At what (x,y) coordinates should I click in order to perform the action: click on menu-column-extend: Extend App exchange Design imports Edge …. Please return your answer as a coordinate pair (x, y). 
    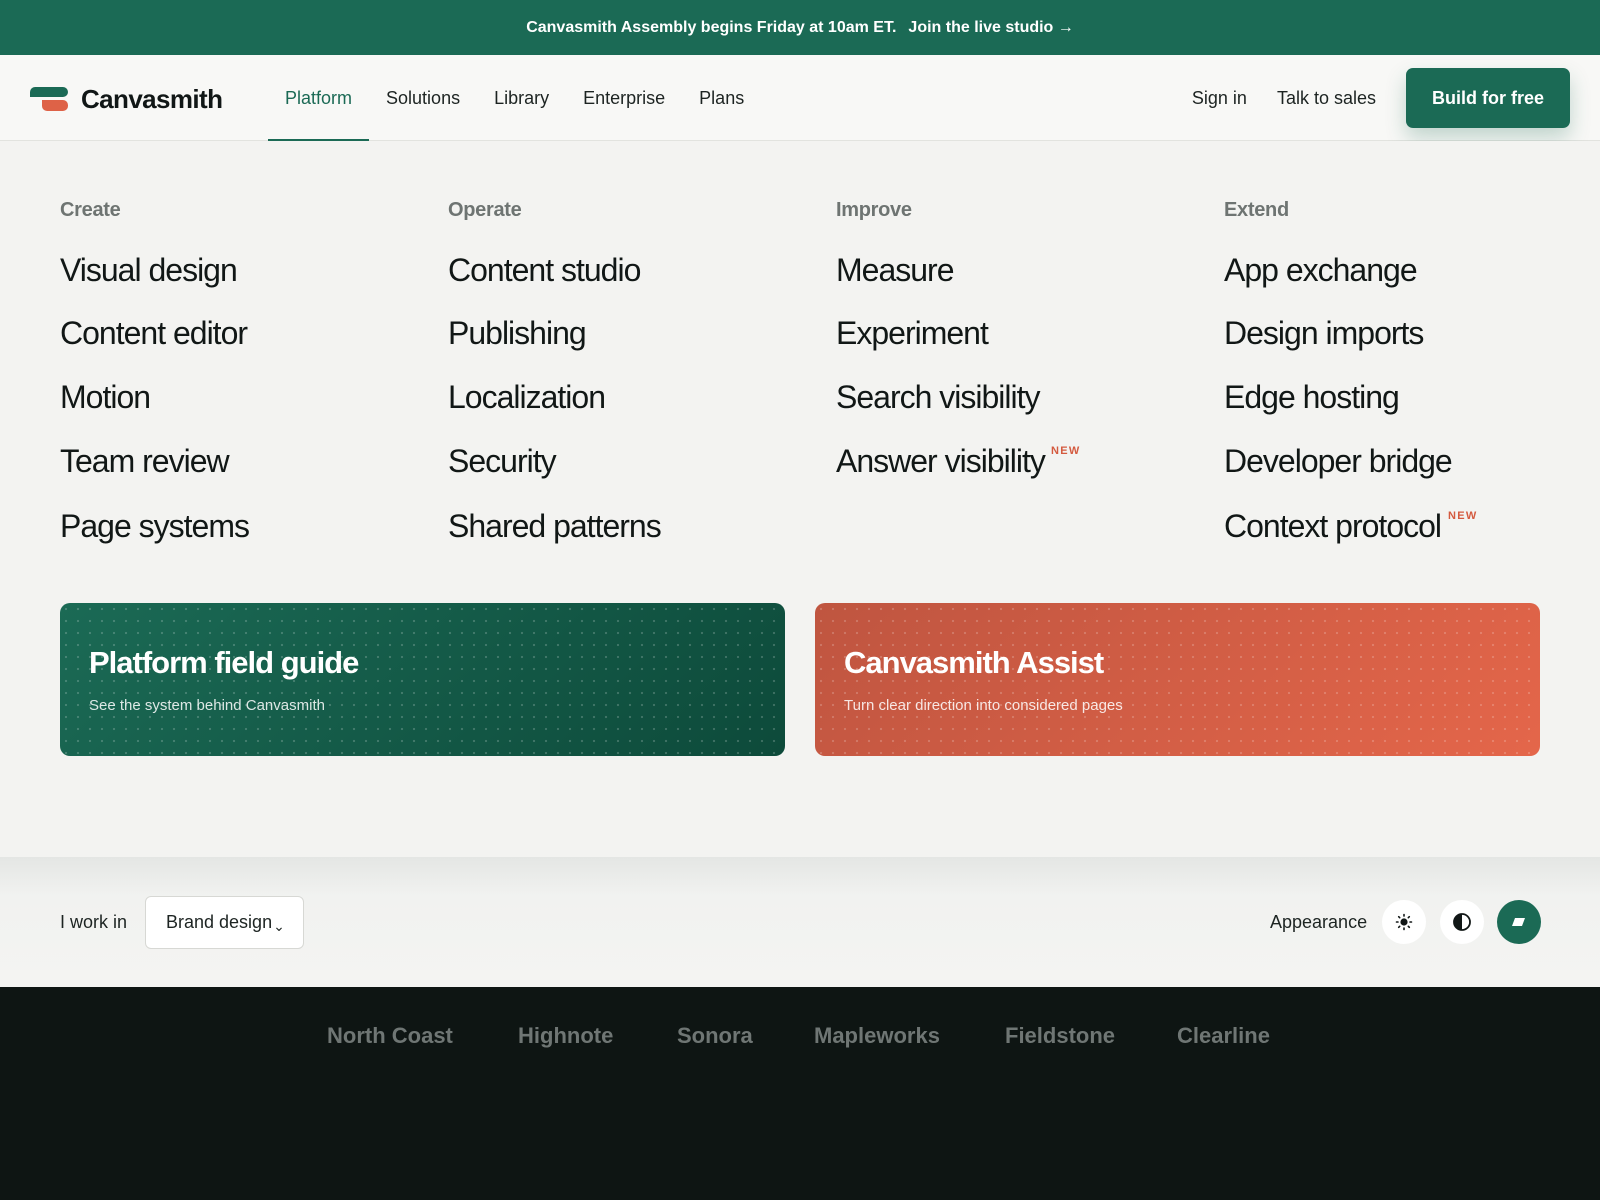
    Looking at the image, I should click on (1350, 371).